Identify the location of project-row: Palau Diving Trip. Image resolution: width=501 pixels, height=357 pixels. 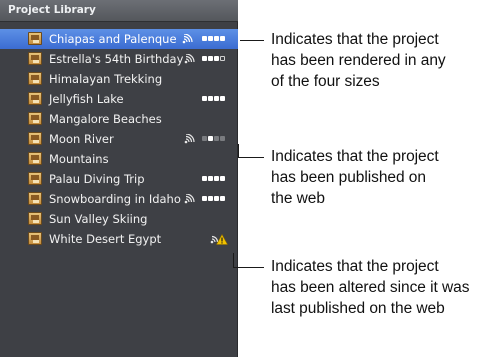
(119, 179).